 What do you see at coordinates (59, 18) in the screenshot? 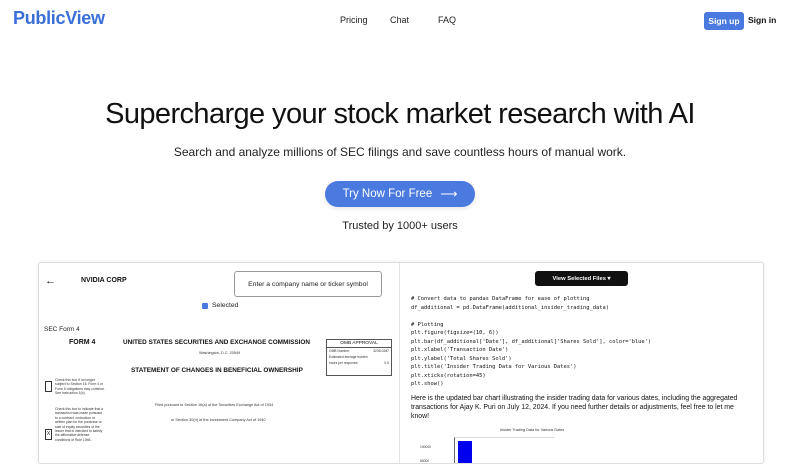
I see `brand-logo: PublicView` at bounding box center [59, 18].